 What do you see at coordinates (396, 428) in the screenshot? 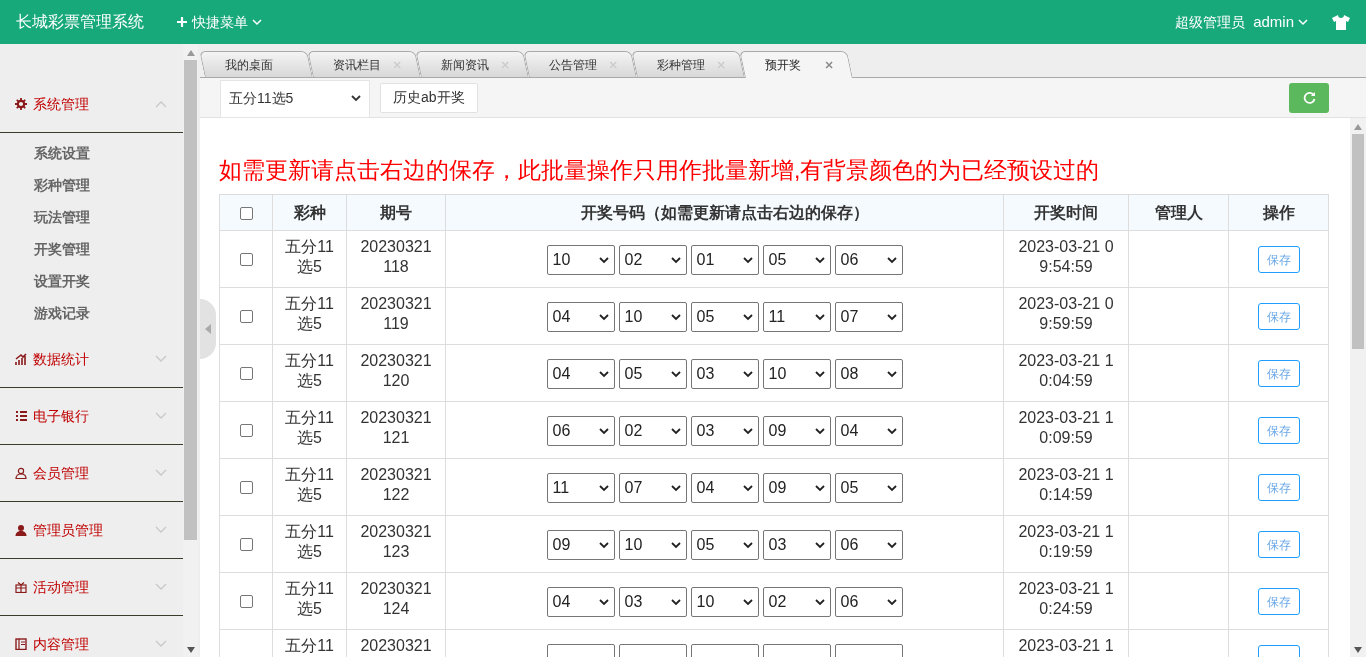
I see `table-cell: 20230321121` at bounding box center [396, 428].